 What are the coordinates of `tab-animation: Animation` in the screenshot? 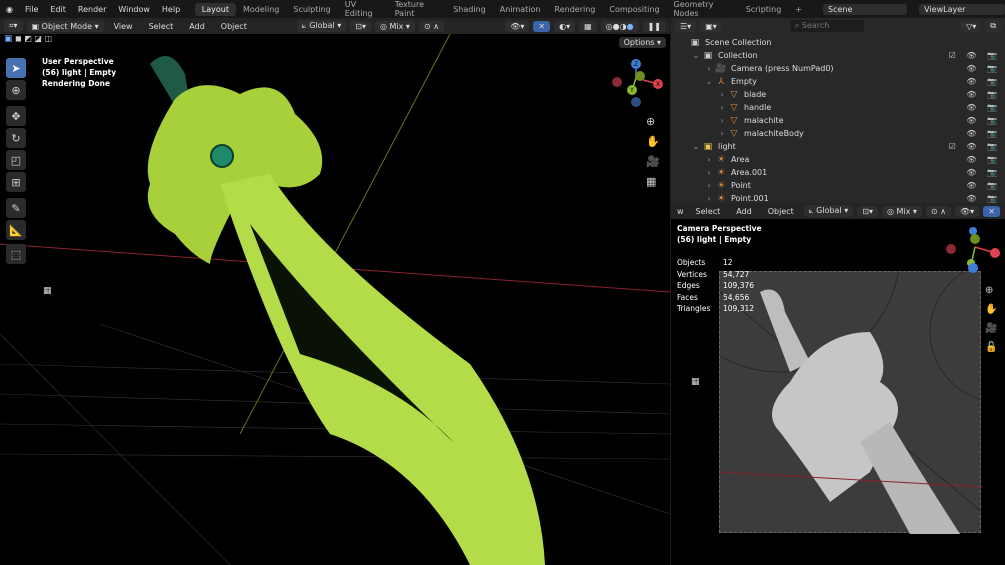 It's located at (520, 9).